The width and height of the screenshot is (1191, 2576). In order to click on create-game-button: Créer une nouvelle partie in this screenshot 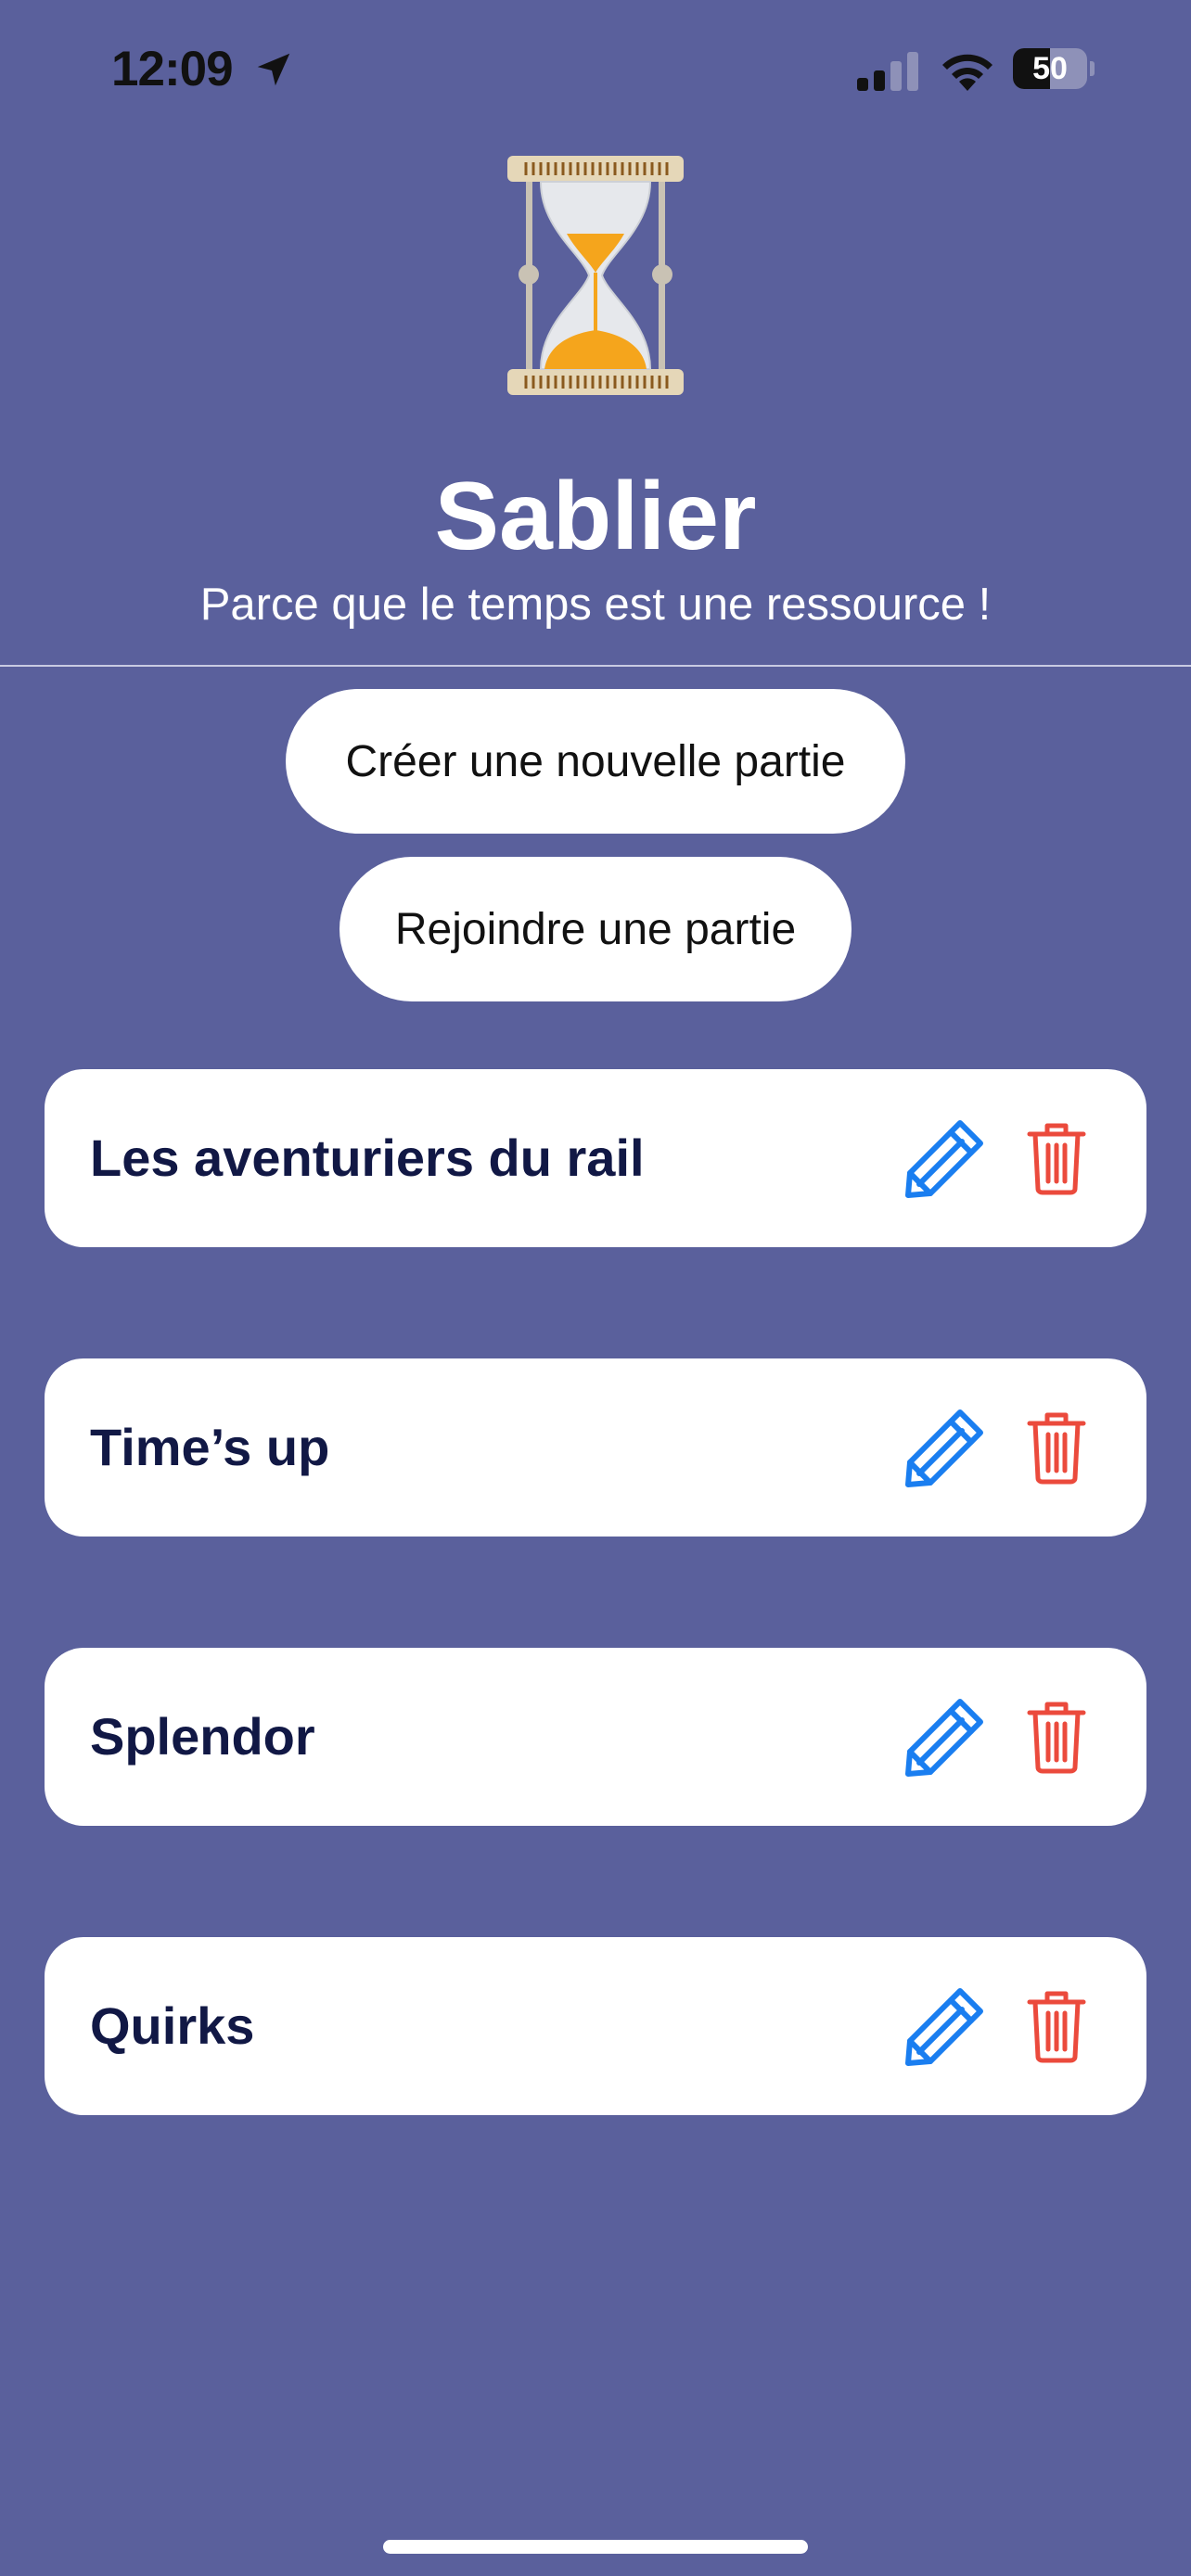, I will do `click(595, 762)`.